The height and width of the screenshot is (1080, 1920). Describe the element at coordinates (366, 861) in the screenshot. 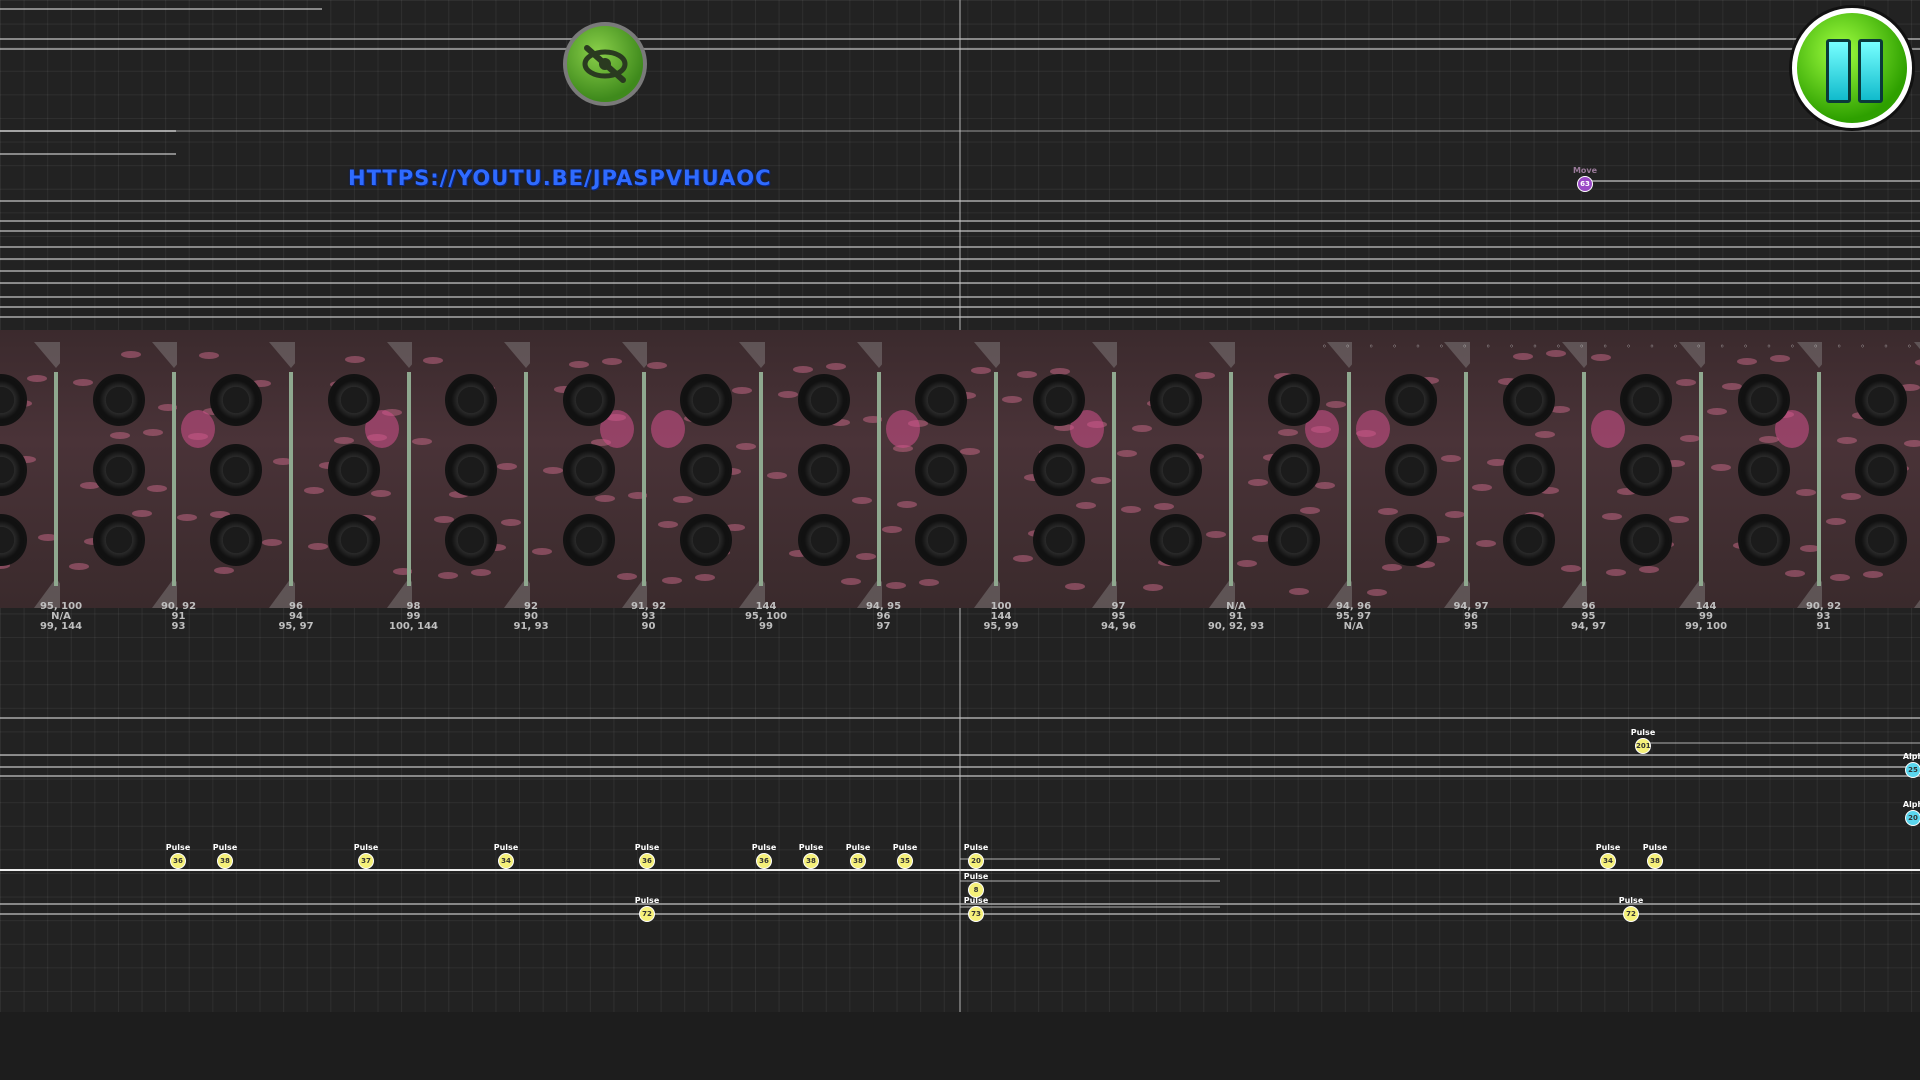

I see `trigger-icon: 37` at that location.